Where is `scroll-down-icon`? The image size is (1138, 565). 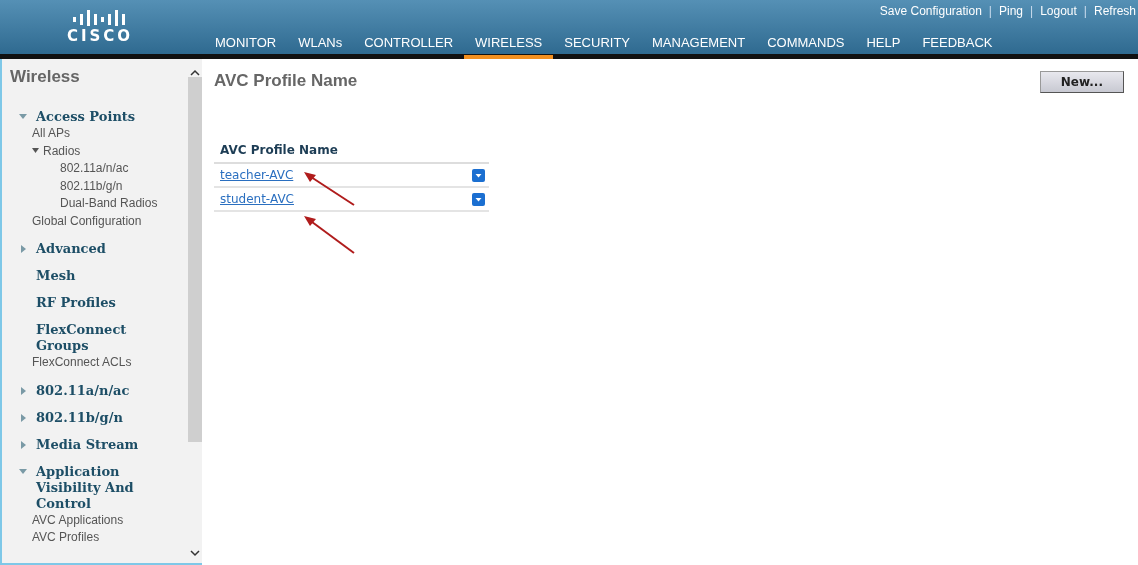 scroll-down-icon is located at coordinates (195, 553).